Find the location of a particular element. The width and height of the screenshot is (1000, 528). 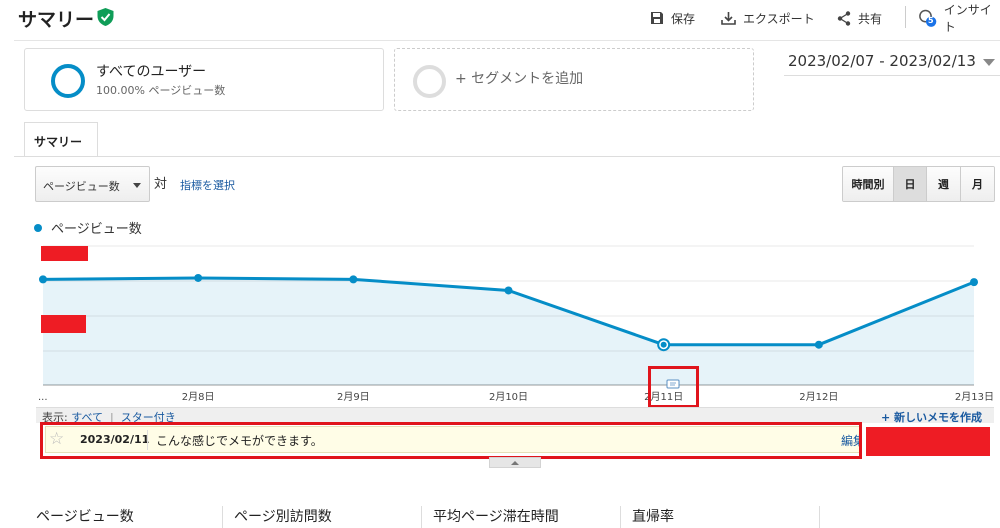

add-segment-button: + セグメントを追加 is located at coordinates (574, 79).